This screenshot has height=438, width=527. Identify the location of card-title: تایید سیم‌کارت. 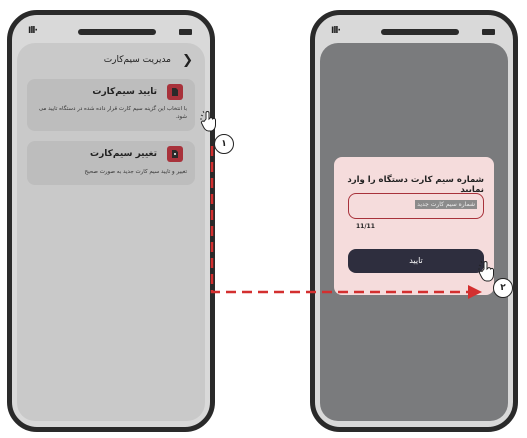
(124, 92).